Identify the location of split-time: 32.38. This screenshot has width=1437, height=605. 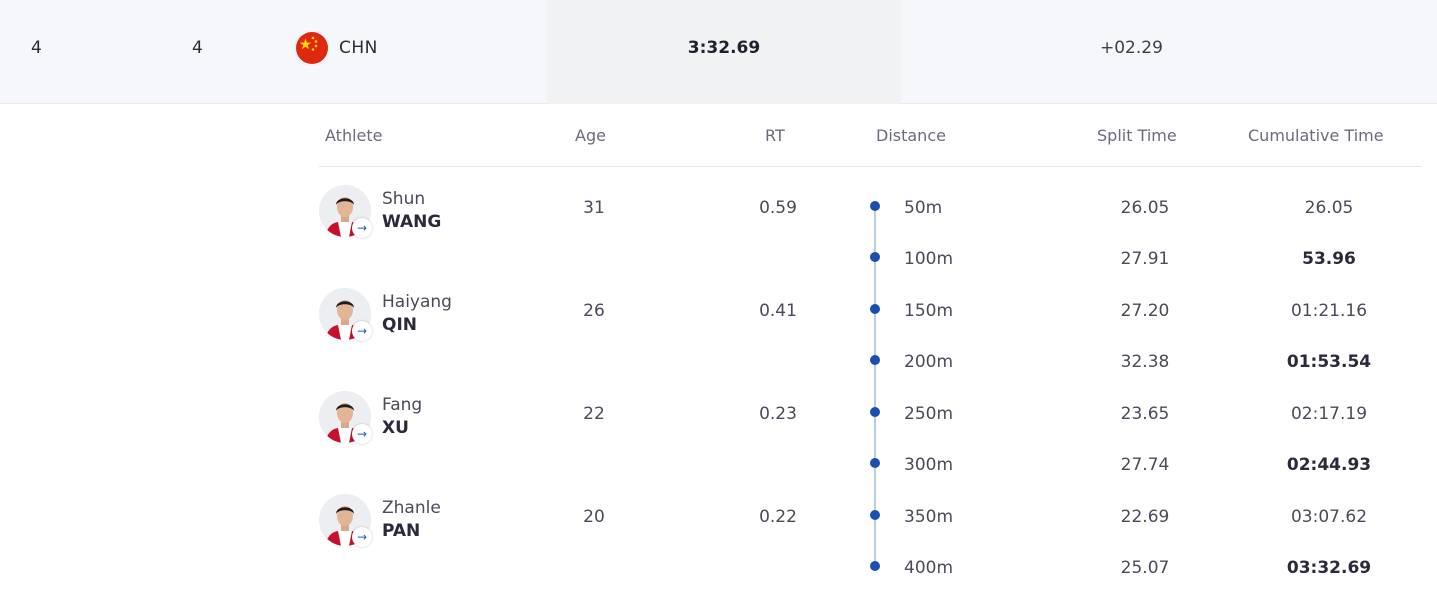
(1145, 362).